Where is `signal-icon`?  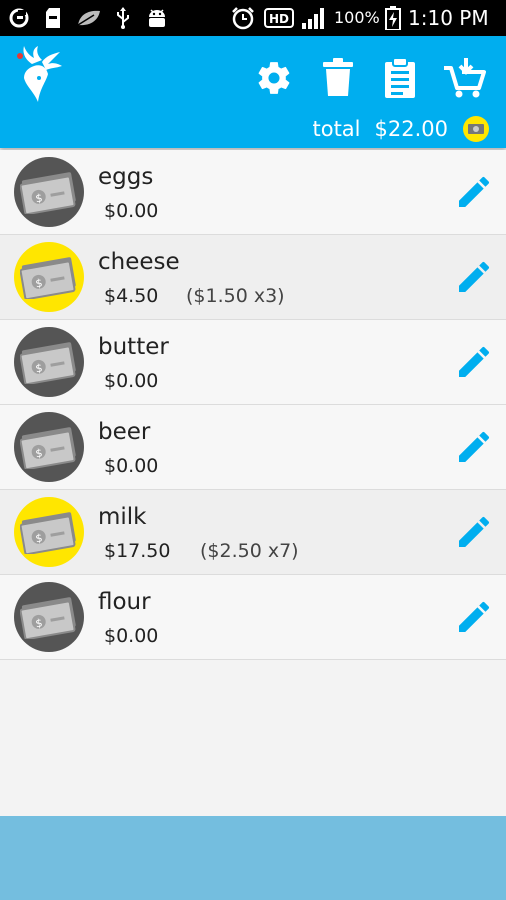 signal-icon is located at coordinates (314, 18).